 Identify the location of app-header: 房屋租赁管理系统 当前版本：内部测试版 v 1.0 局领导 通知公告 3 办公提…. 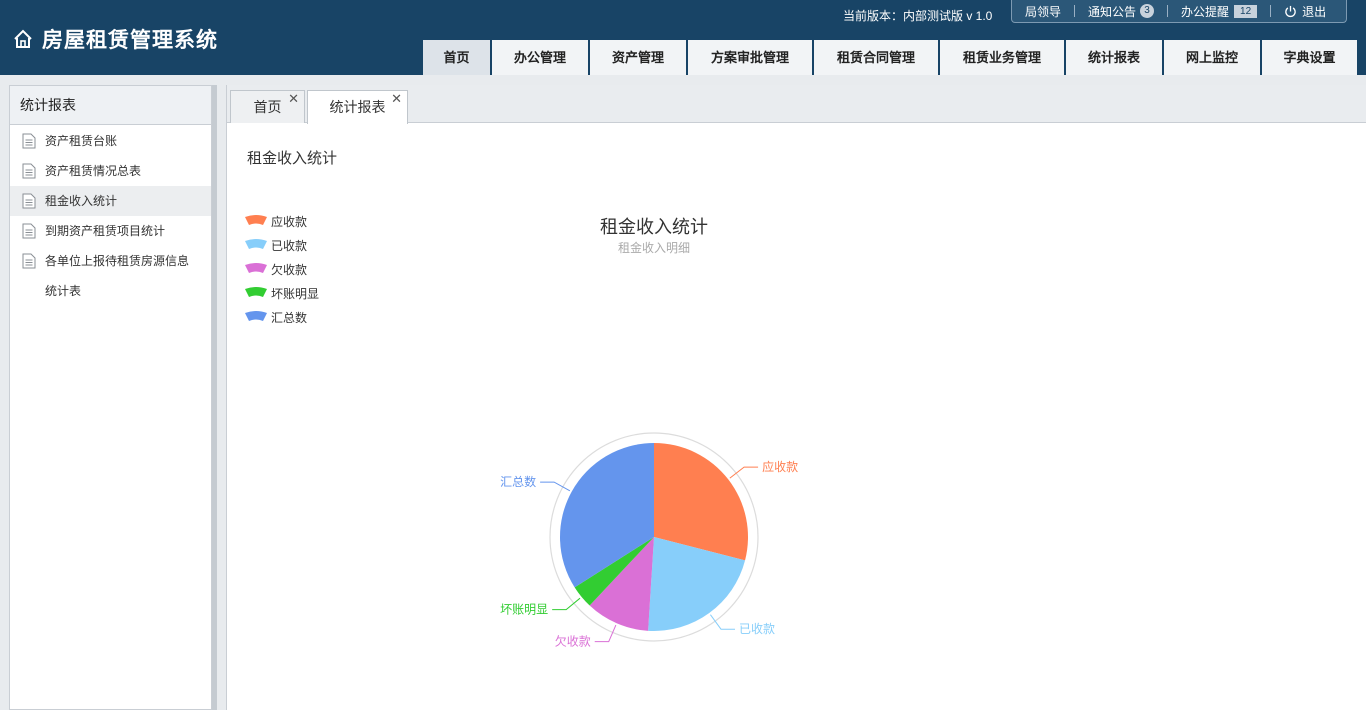
(683, 37).